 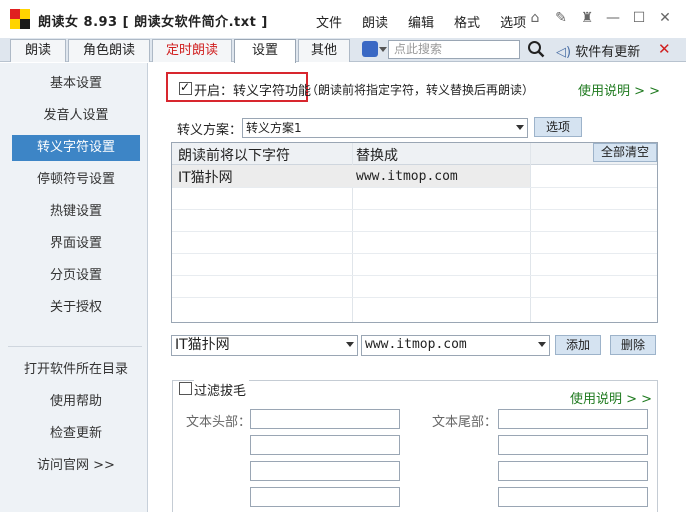 I want to click on sidebar-item-voice: 发音人设置, so click(x=76, y=116).